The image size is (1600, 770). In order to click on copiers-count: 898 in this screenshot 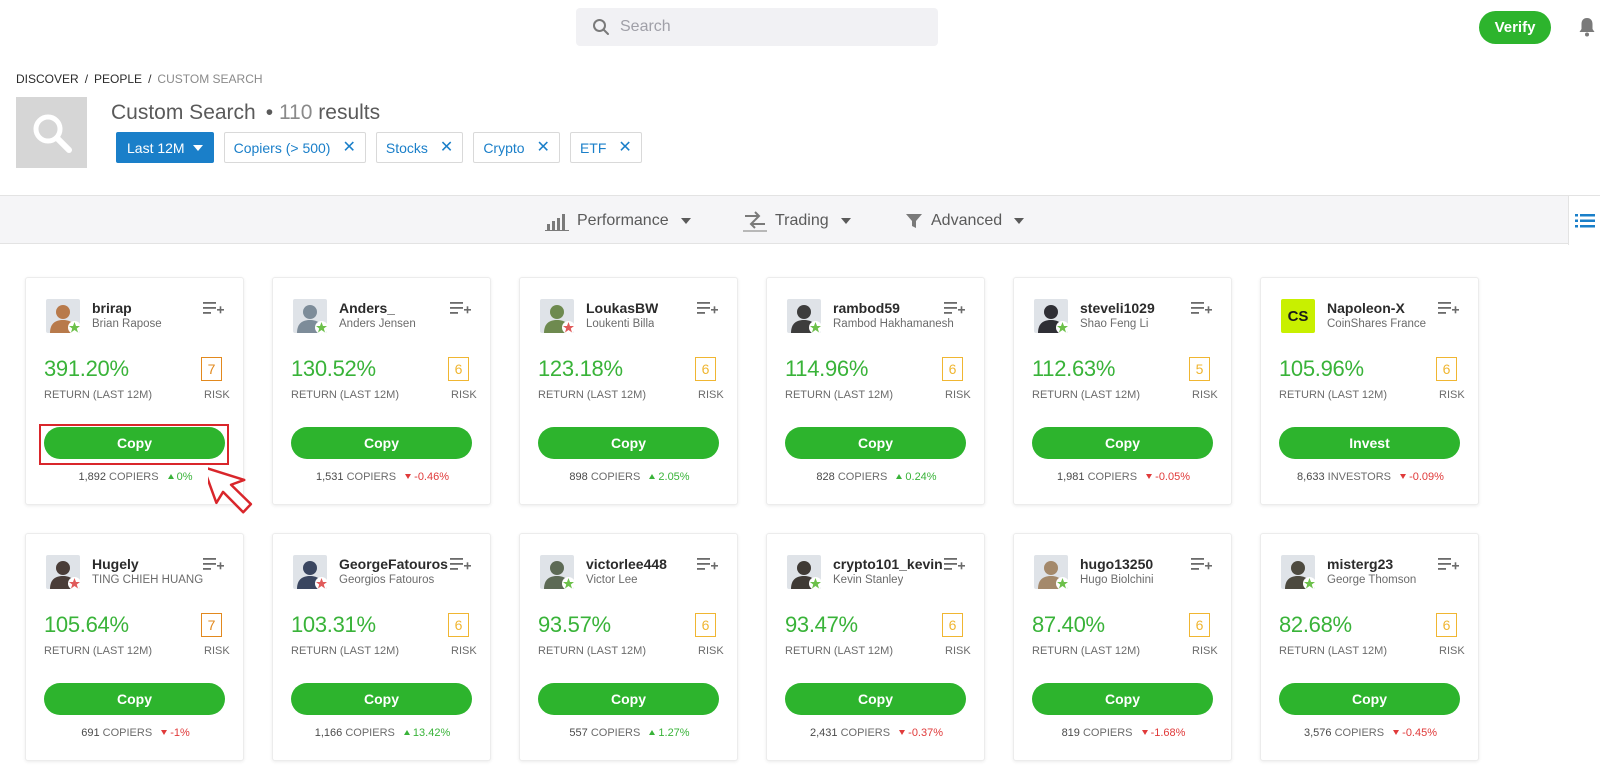, I will do `click(578, 477)`.